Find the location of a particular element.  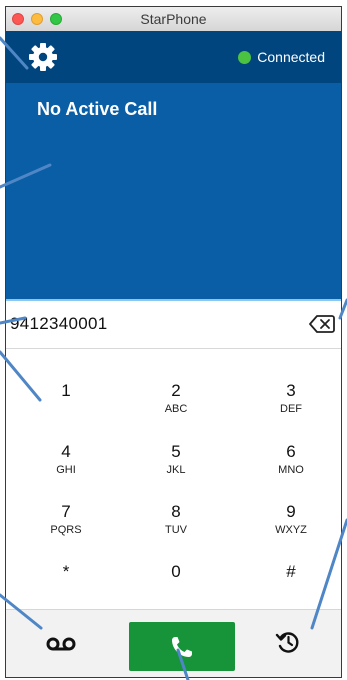

connection-status: Connected is located at coordinates (281, 57).